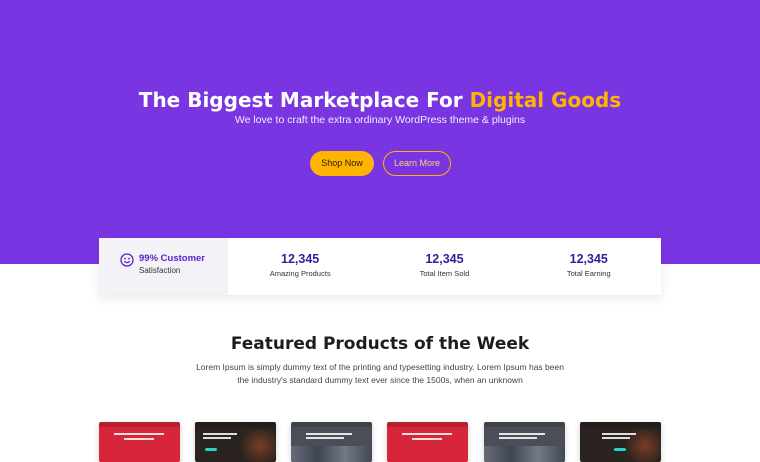  Describe the element at coordinates (342, 163) in the screenshot. I see `shop-now-button: Shop Now` at that location.